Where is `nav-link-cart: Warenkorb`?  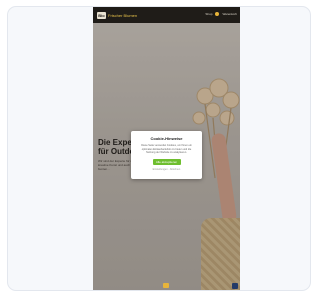
nav-link-cart: Warenkorb is located at coordinates (229, 14).